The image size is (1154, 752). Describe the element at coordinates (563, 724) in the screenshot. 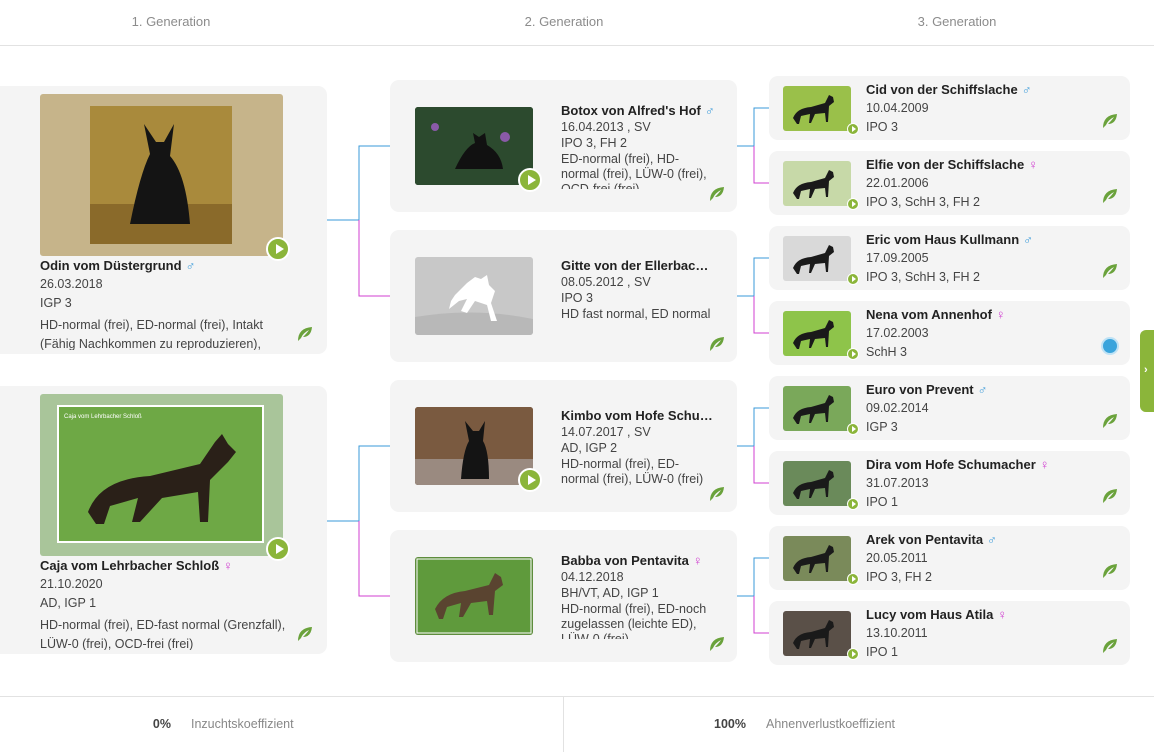

I see `footer-divider` at that location.